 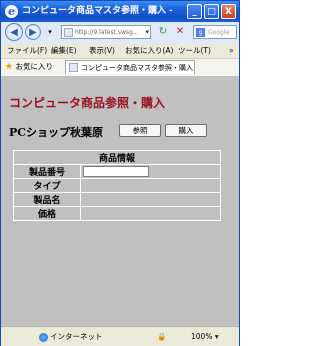 I want to click on tab-current-page: コンピュータ商品マスタ参照・購入, so click(x=130, y=67).